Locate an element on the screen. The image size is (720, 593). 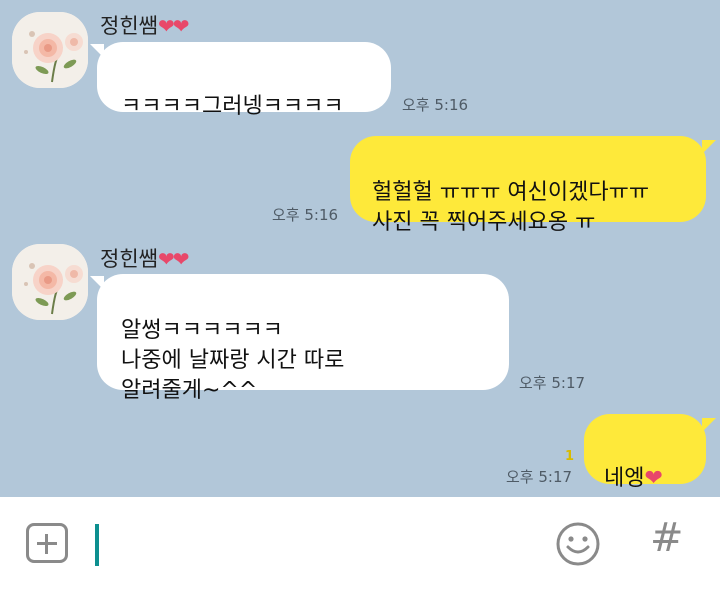
incoming-message-bubble: ㅋㅋㅋㅋ그러넹ㅋㅋㅋㅋ is located at coordinates (244, 80).